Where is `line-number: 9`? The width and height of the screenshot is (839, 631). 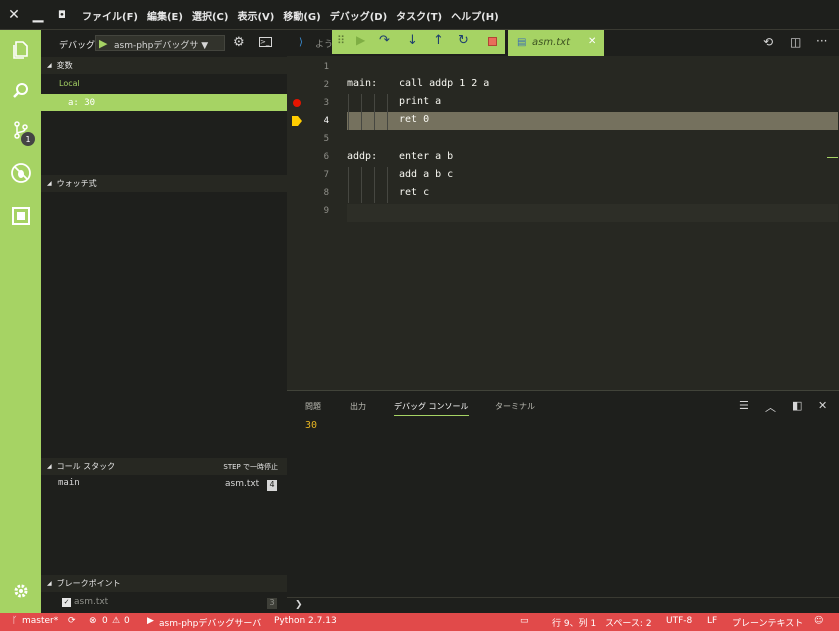 line-number: 9 is located at coordinates (326, 211).